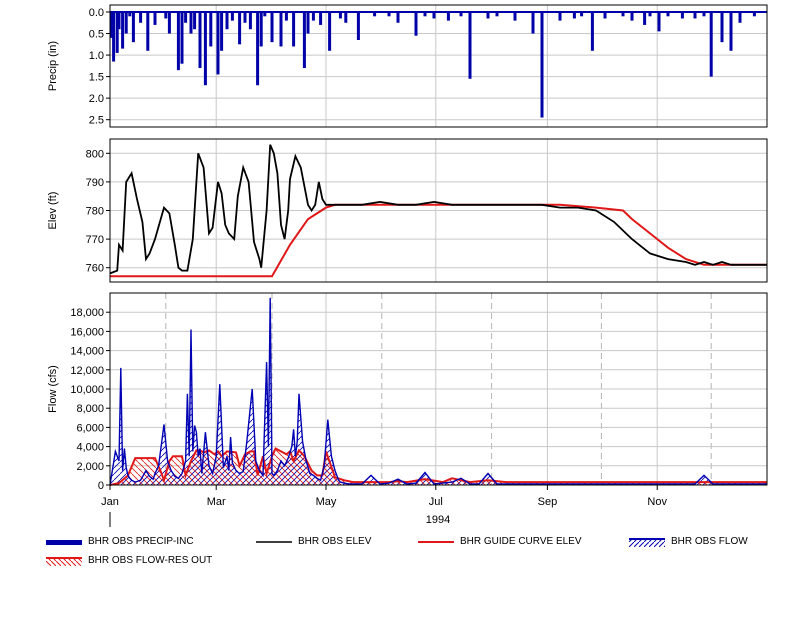 The height and width of the screenshot is (627, 800). What do you see at coordinates (521, 541) in the screenshot?
I see `legend-label: BHR GUIDE CURVE ELEV` at bounding box center [521, 541].